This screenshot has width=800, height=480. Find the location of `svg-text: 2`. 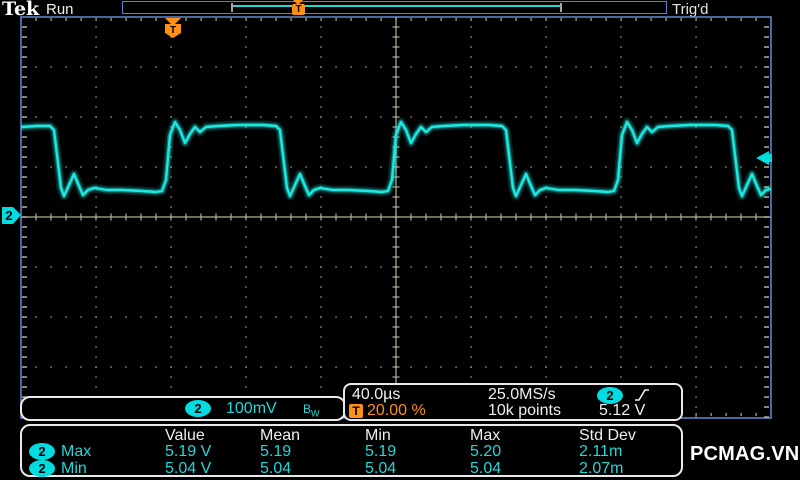

svg-text: 2 is located at coordinates (8, 215).